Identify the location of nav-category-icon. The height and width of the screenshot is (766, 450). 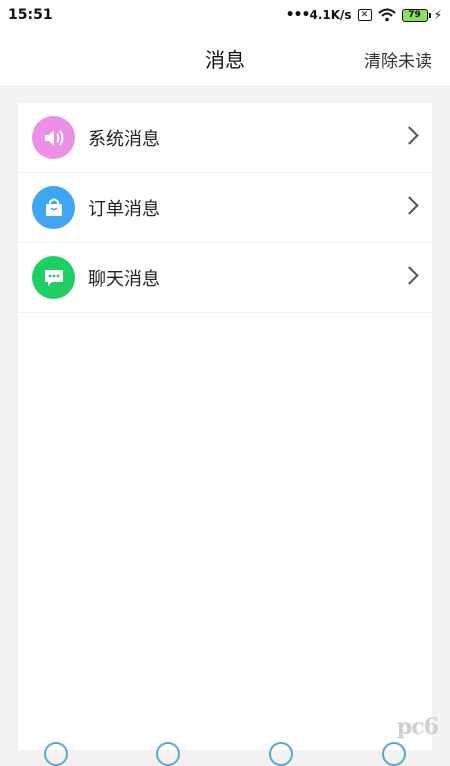
(168, 754).